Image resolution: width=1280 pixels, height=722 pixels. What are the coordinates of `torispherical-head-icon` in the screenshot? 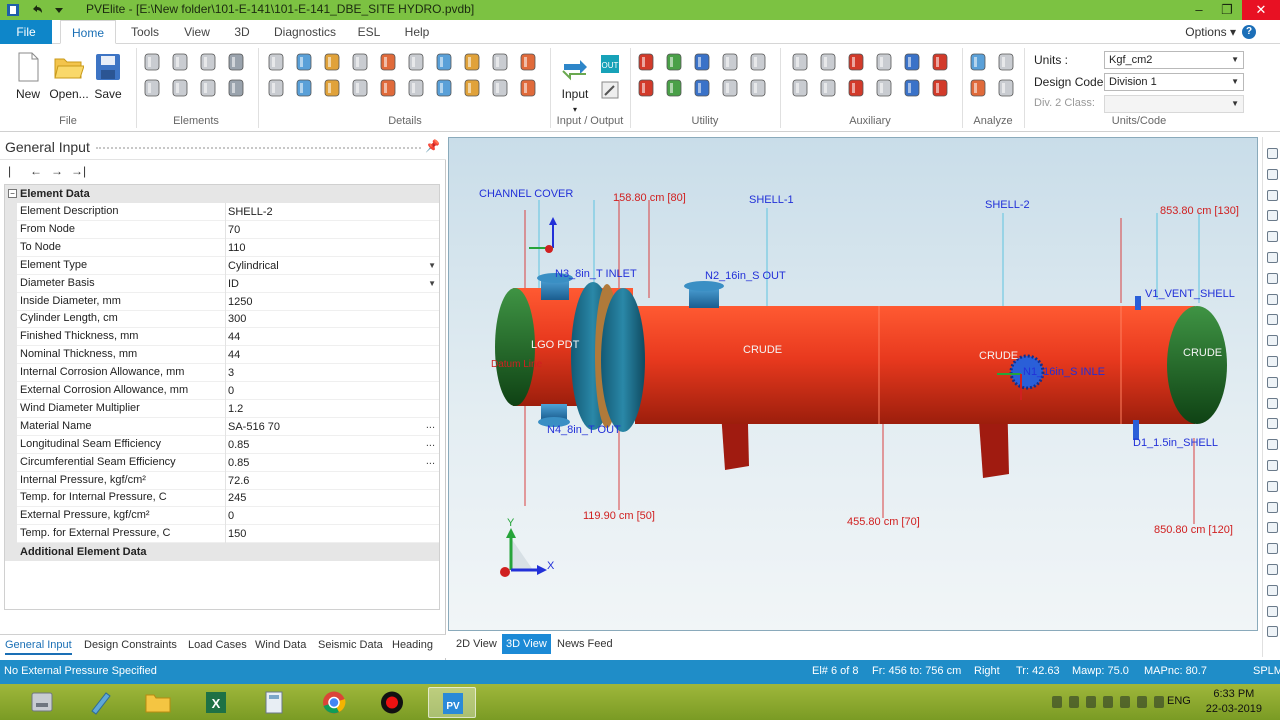 It's located at (180, 88).